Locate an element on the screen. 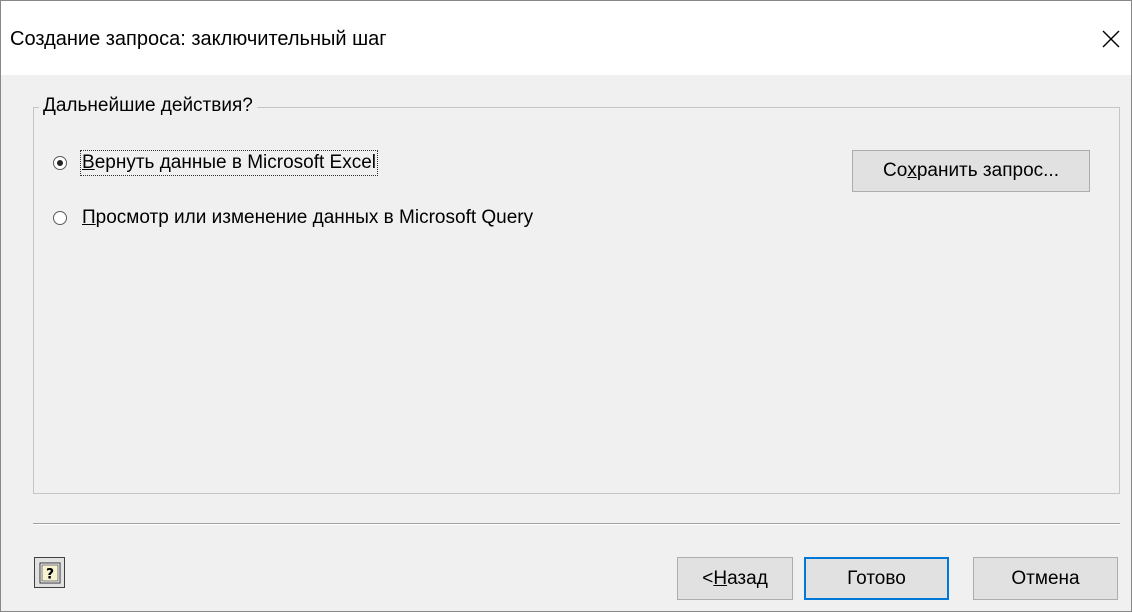  radio-view-in-query is located at coordinates (60, 218).